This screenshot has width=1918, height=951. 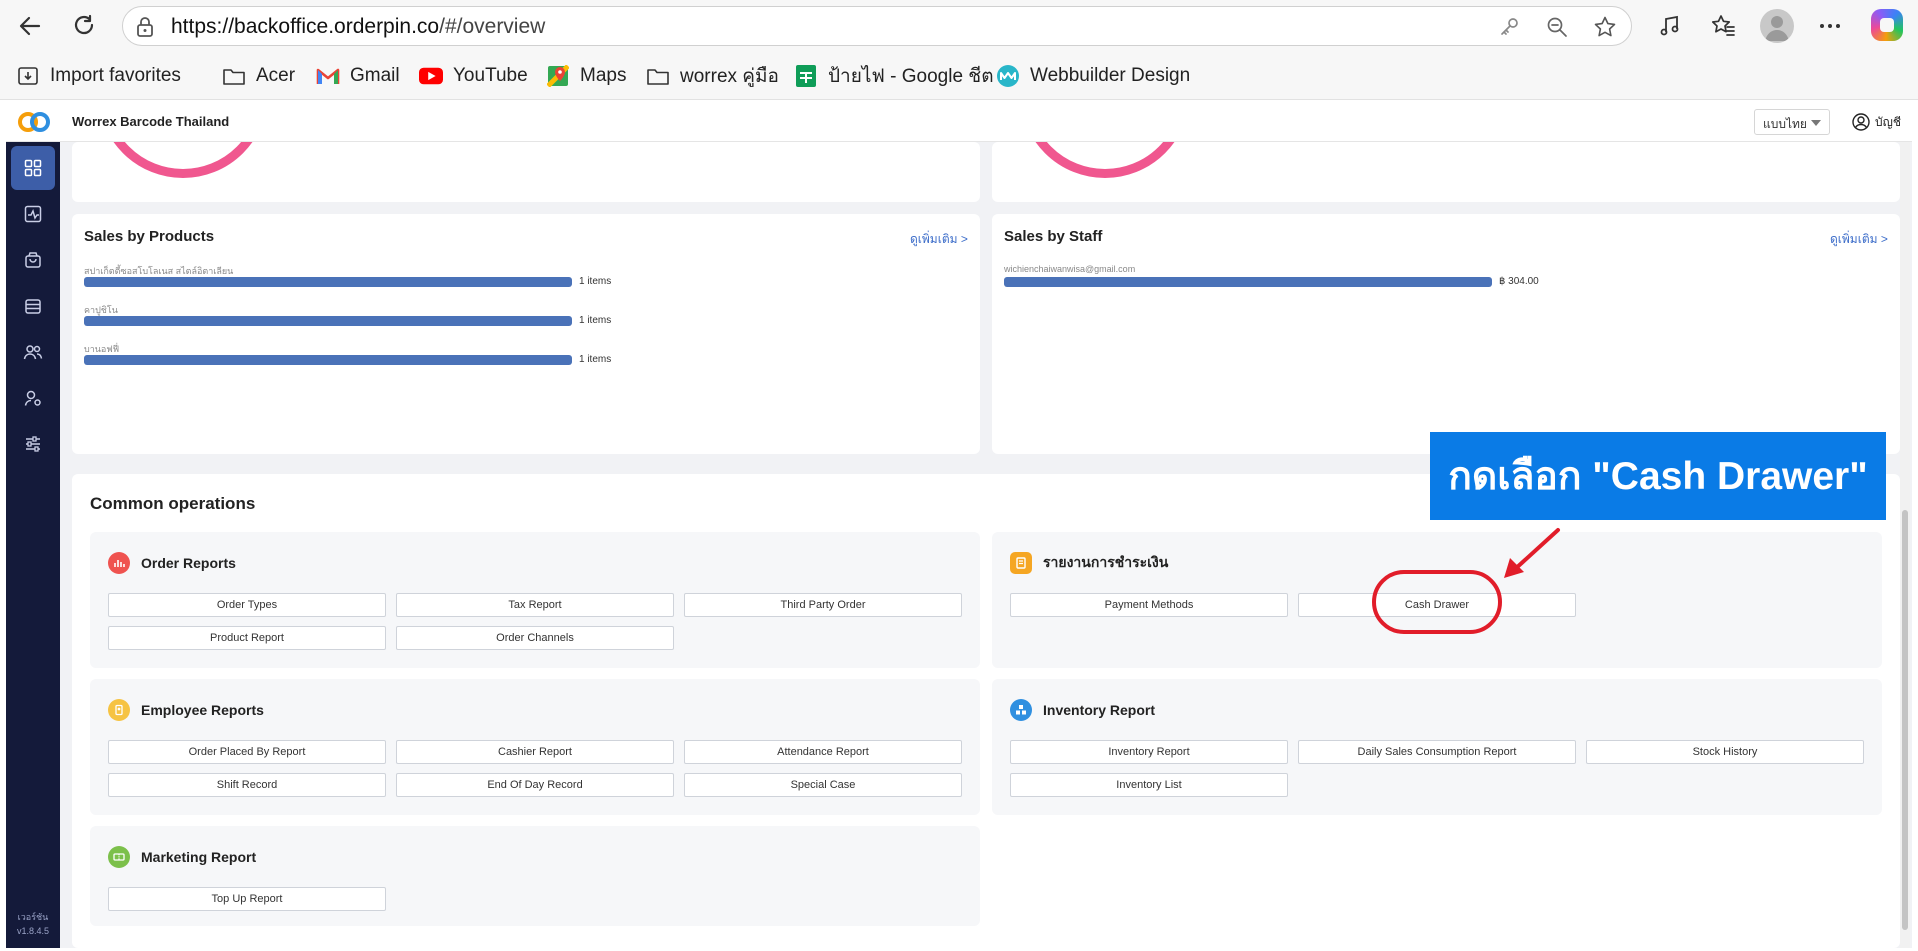 I want to click on orderpin-logo, so click(x=34, y=122).